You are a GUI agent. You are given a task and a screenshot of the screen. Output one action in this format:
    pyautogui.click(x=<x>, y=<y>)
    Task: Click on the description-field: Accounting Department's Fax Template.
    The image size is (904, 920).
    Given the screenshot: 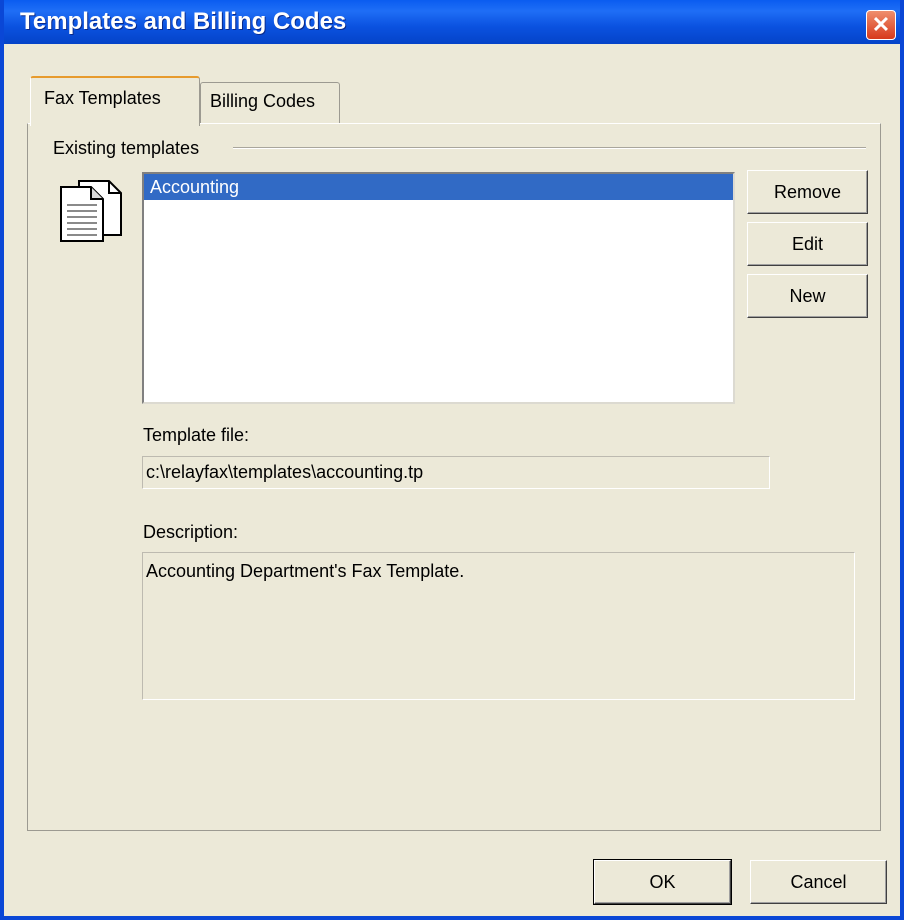 What is the action you would take?
    pyautogui.click(x=498, y=626)
    